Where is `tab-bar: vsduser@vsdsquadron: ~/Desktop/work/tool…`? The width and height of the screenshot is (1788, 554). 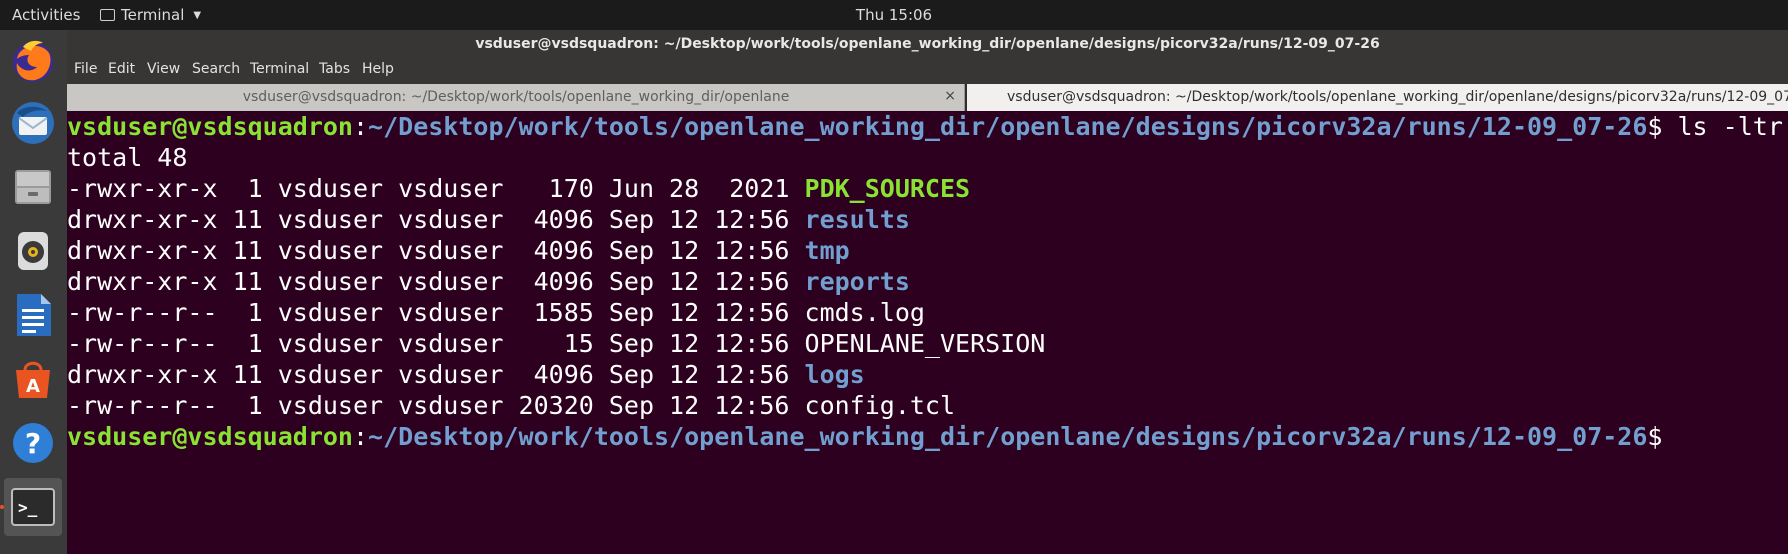
tab-bar: vsduser@vsdsquadron: ~/Desktop/work/tool… is located at coordinates (927, 97).